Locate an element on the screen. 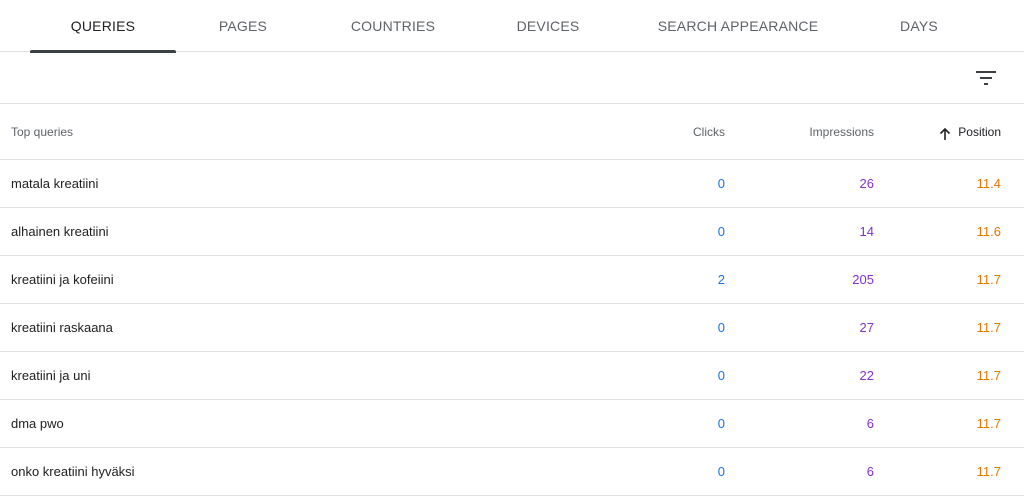 The width and height of the screenshot is (1024, 500). cell-clicks: 2 is located at coordinates (721, 279).